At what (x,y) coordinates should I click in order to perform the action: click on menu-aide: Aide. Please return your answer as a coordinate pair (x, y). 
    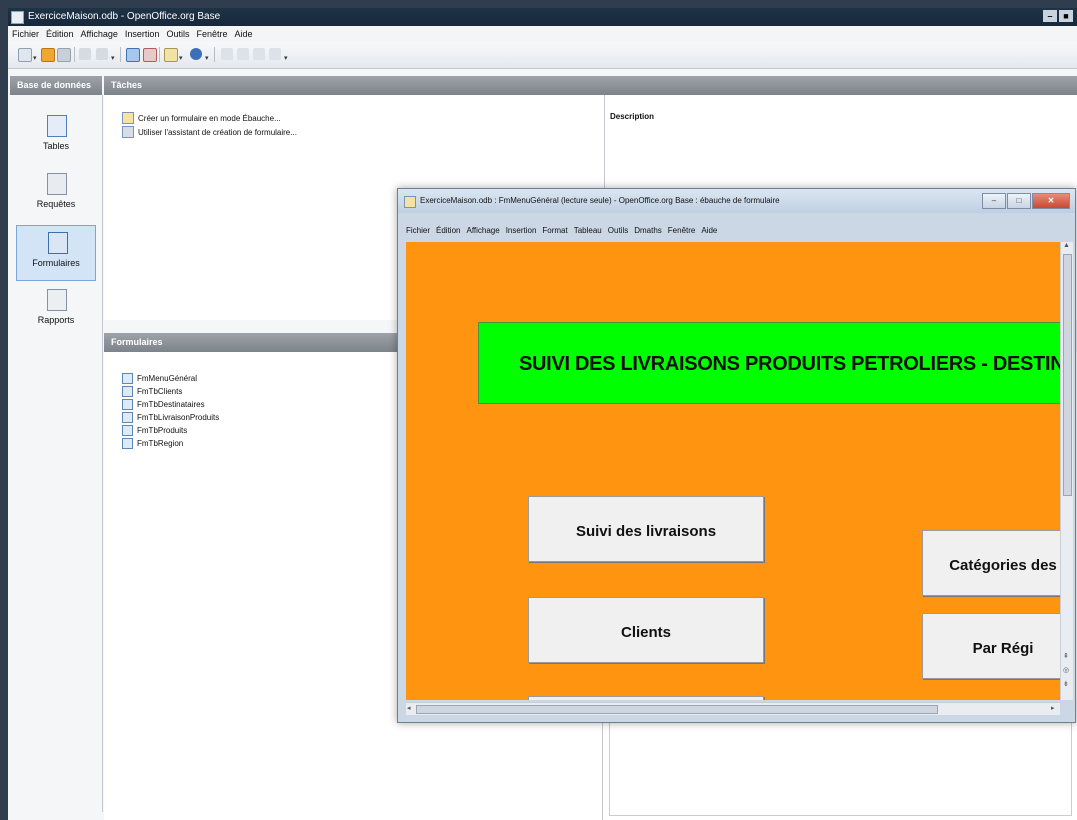
    Looking at the image, I should click on (244, 34).